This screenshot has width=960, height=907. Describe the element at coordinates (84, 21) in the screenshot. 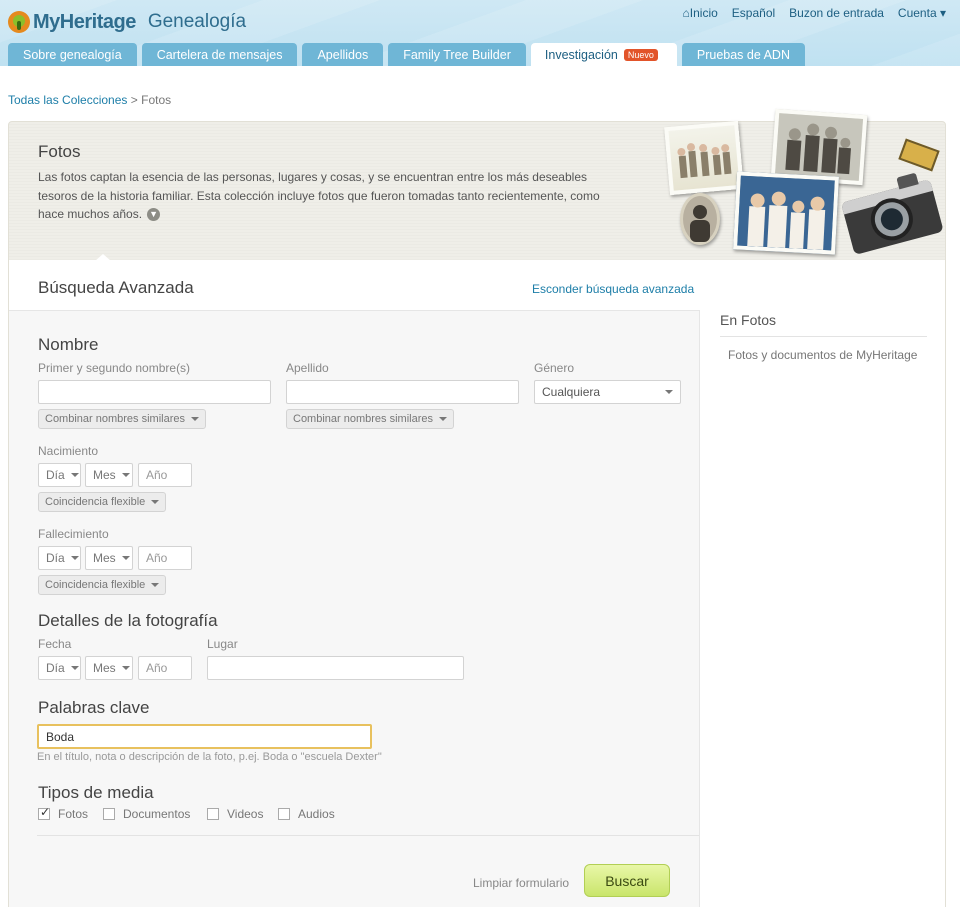

I see `brand-name: MyHeritage` at that location.